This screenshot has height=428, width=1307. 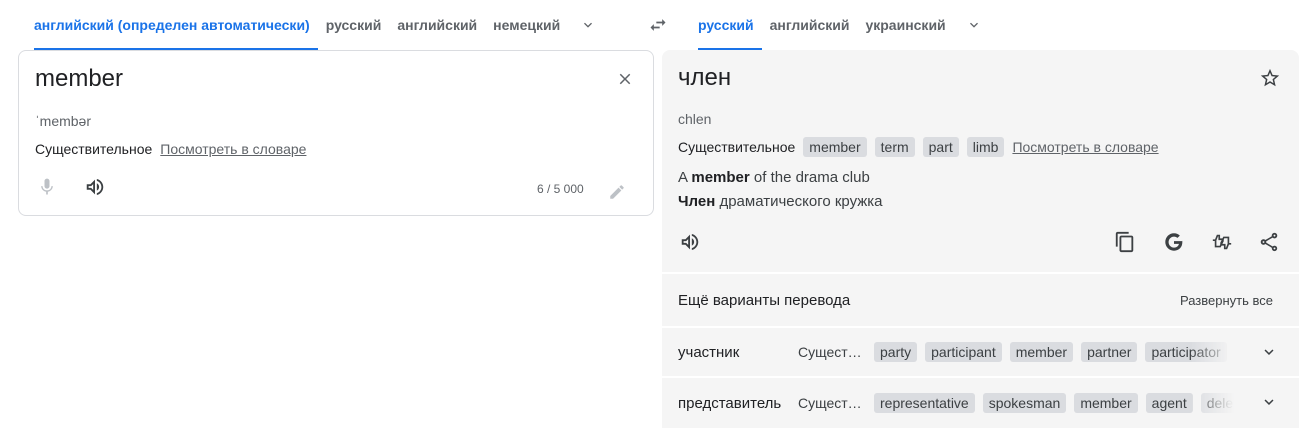 What do you see at coordinates (1024, 403) in the screenshot?
I see `back-translation-chip: spokesman` at bounding box center [1024, 403].